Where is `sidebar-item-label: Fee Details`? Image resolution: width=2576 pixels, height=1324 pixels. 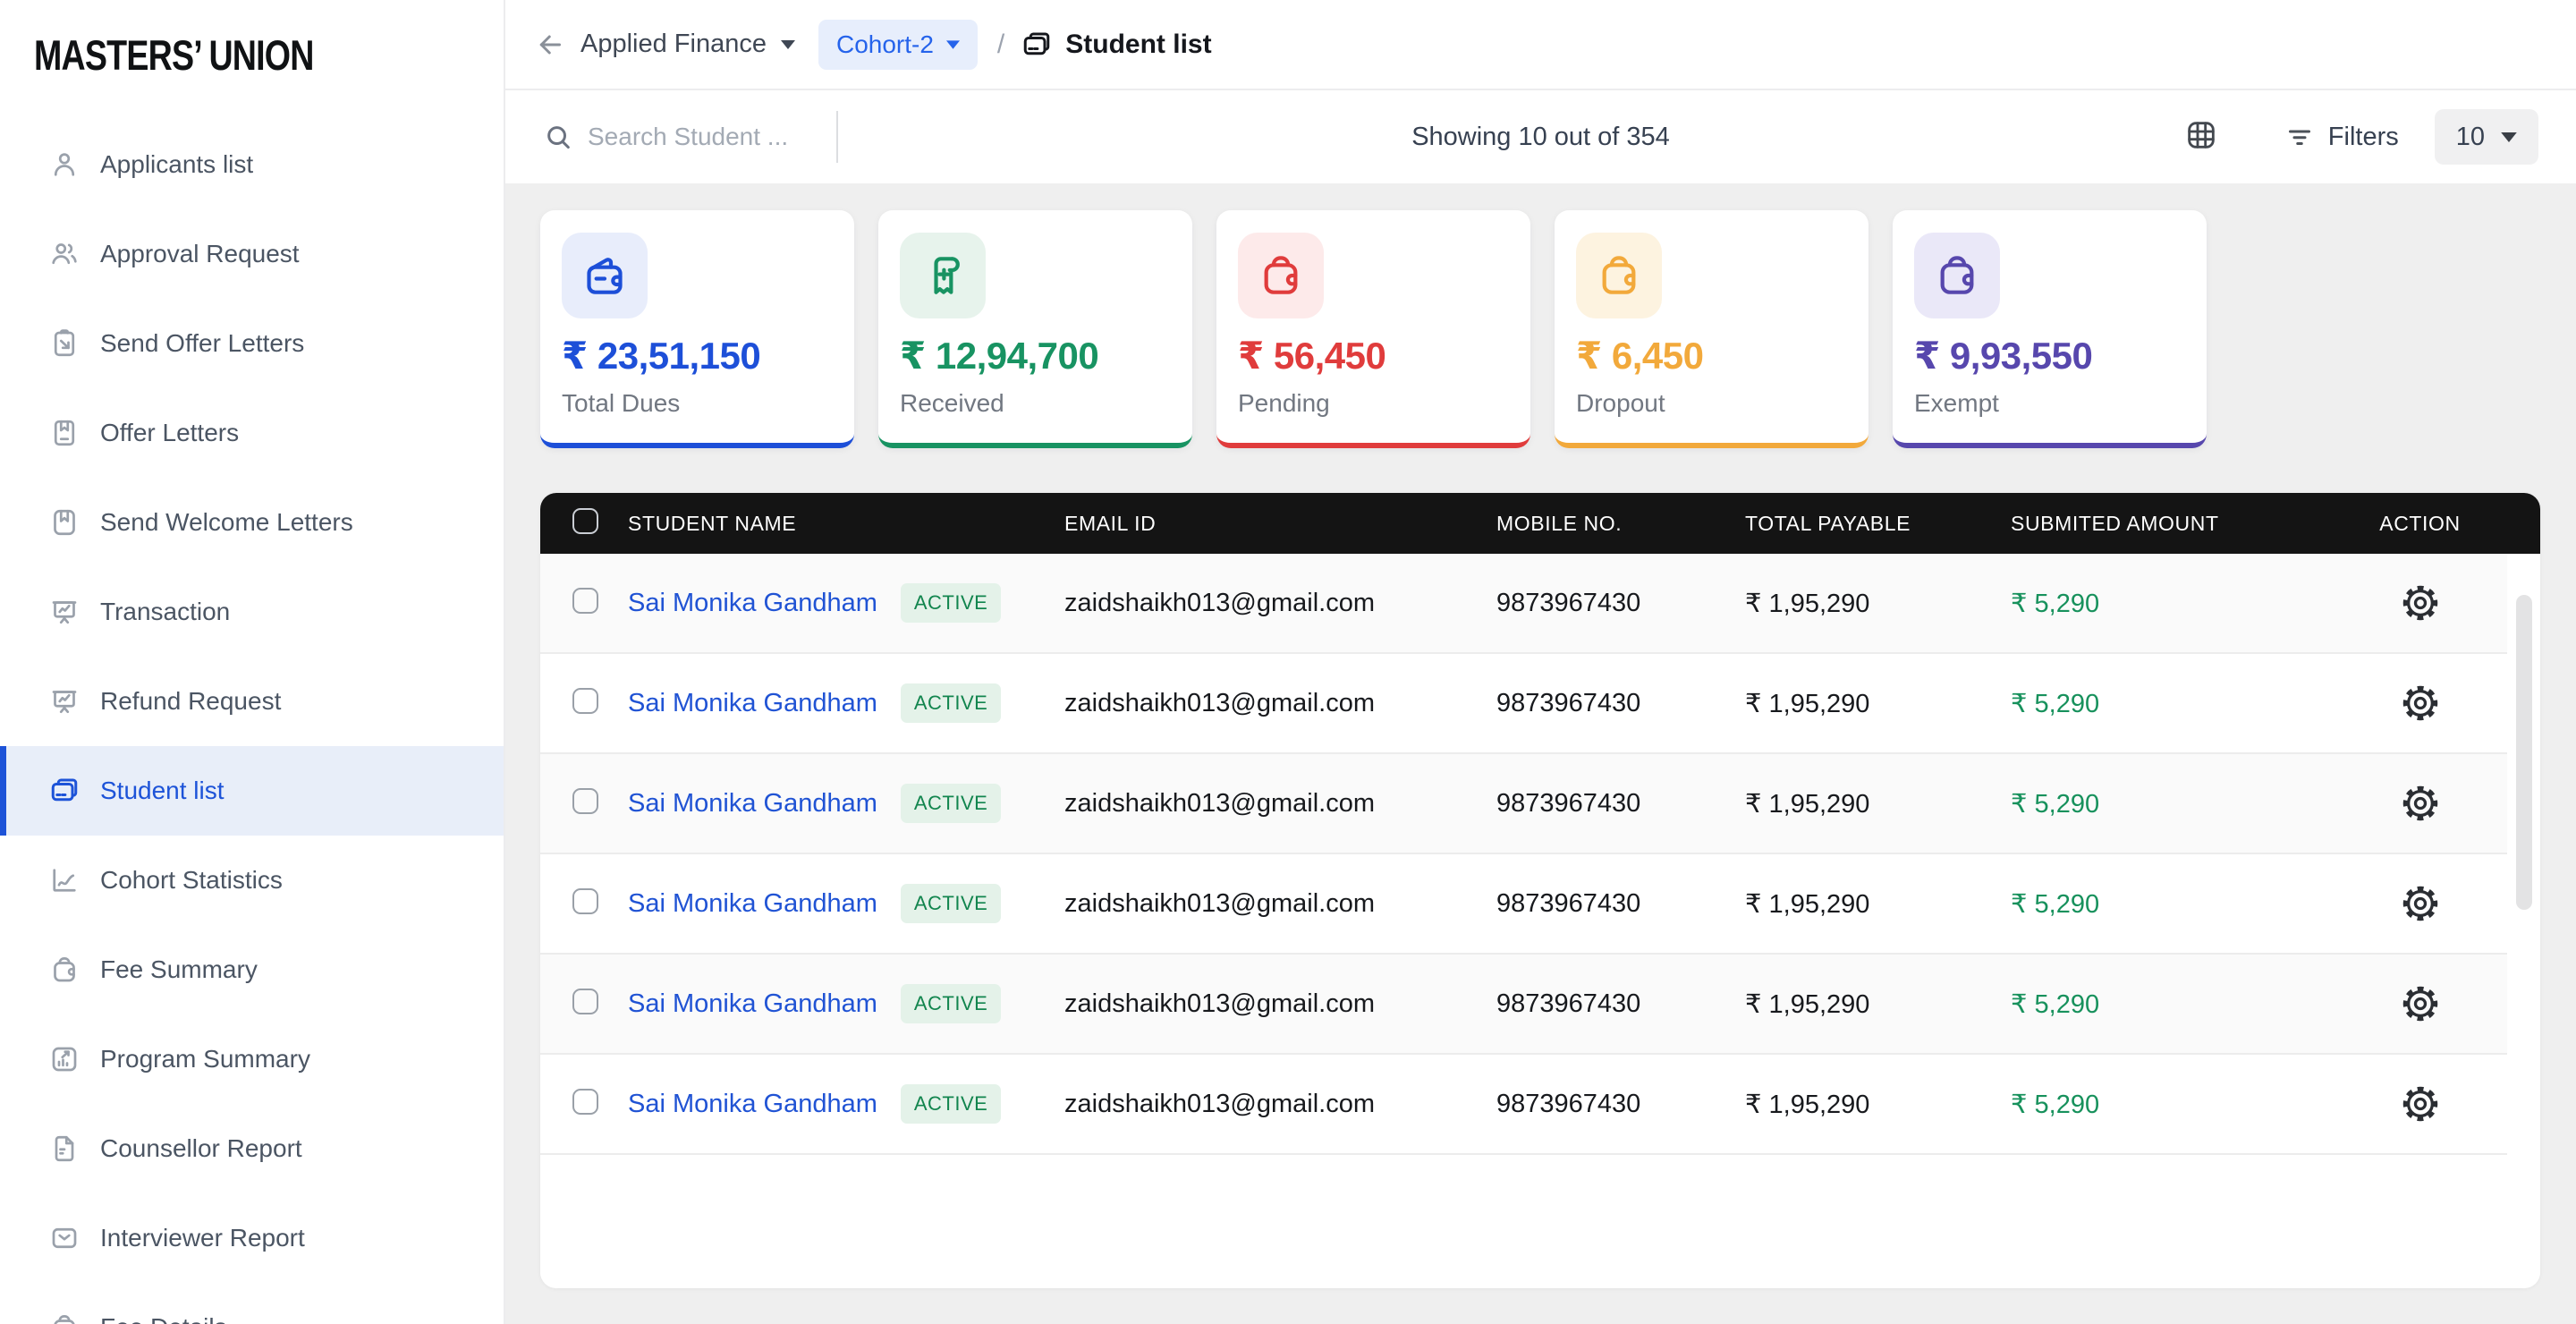 sidebar-item-label: Fee Details is located at coordinates (163, 1318).